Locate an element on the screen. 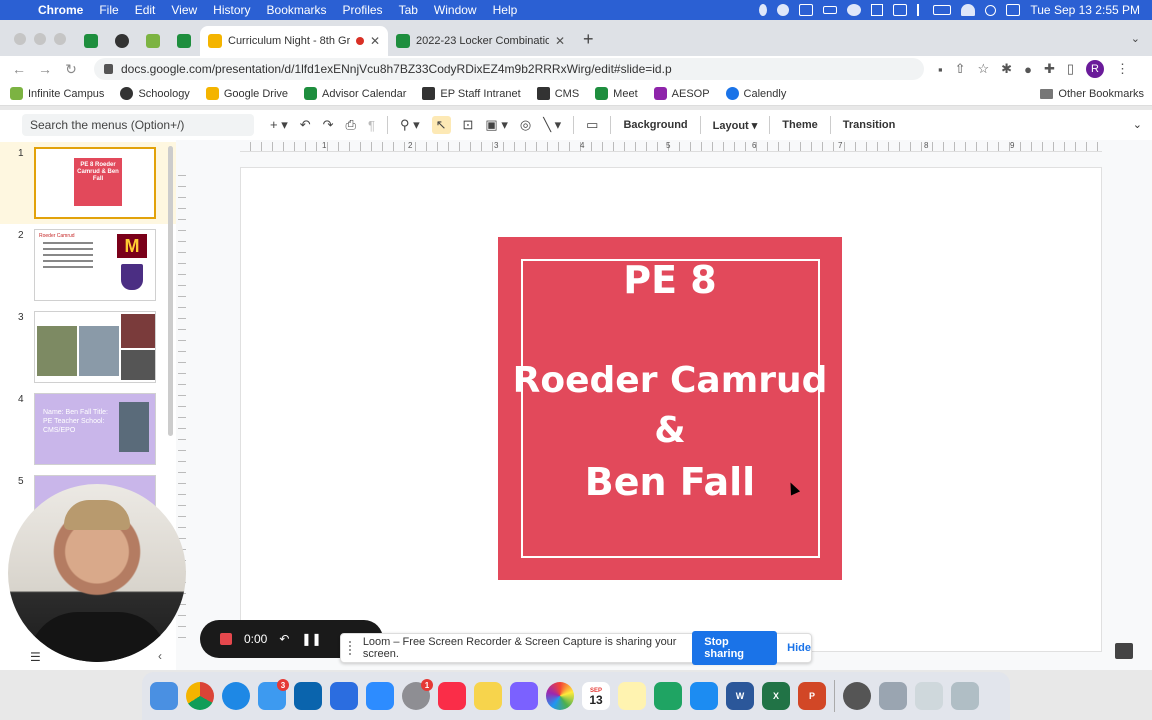  lock-icon is located at coordinates (108, 69).